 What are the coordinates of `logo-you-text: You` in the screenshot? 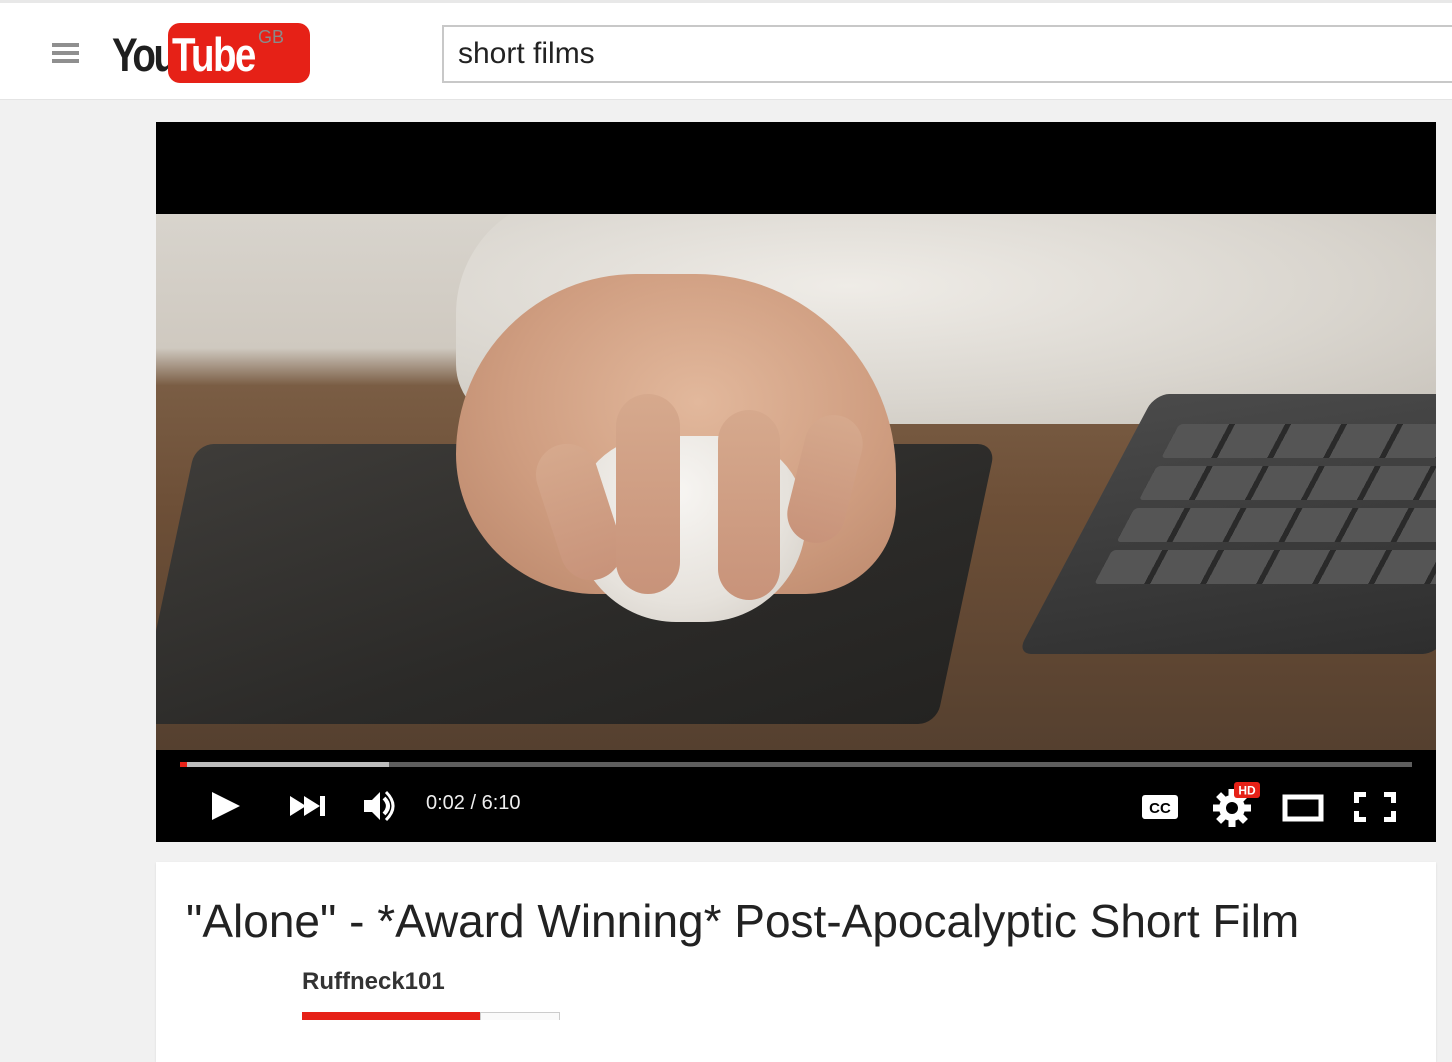 It's located at (144, 54).